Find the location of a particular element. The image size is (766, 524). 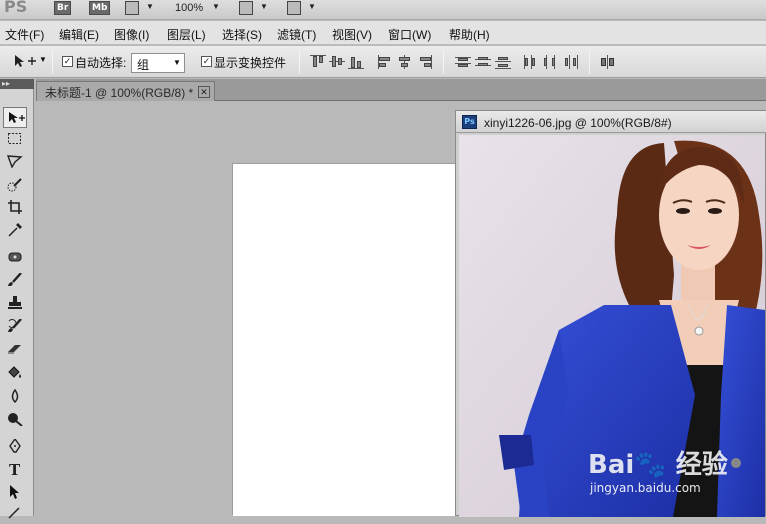

watermark-url: jingyan.baidu.com is located at coordinates (645, 488).